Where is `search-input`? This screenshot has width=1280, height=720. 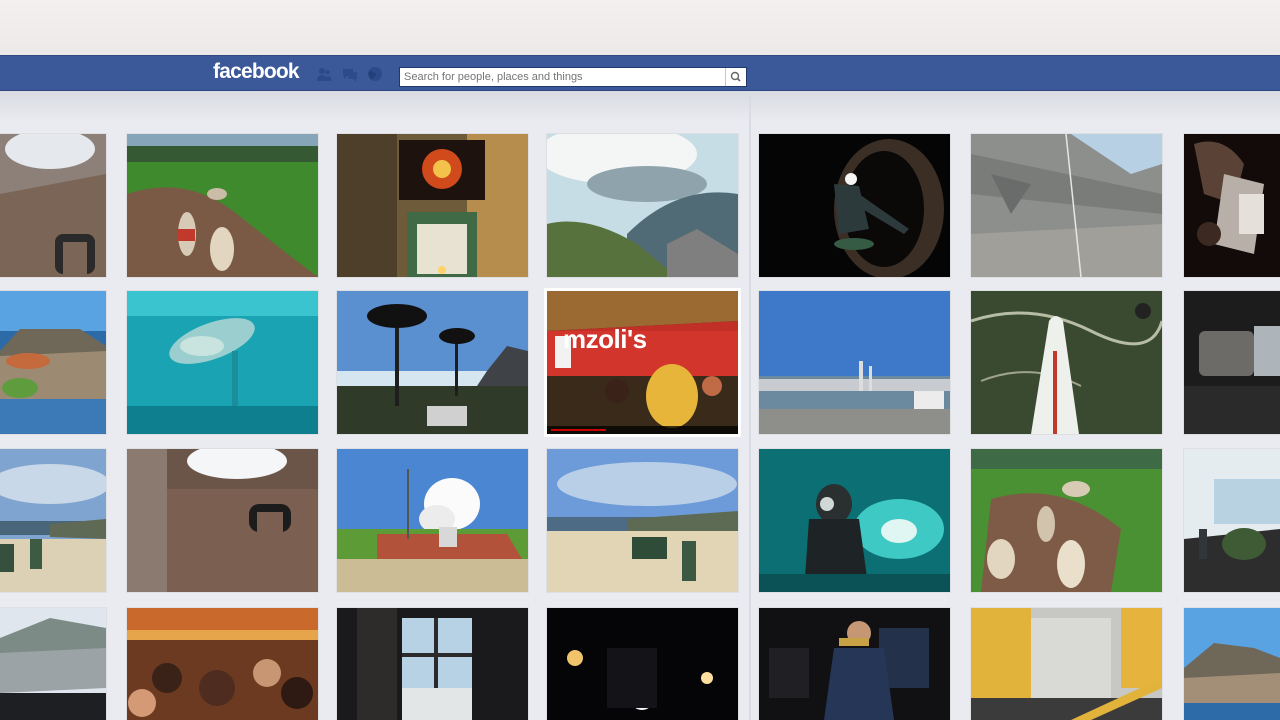 search-input is located at coordinates (562, 77).